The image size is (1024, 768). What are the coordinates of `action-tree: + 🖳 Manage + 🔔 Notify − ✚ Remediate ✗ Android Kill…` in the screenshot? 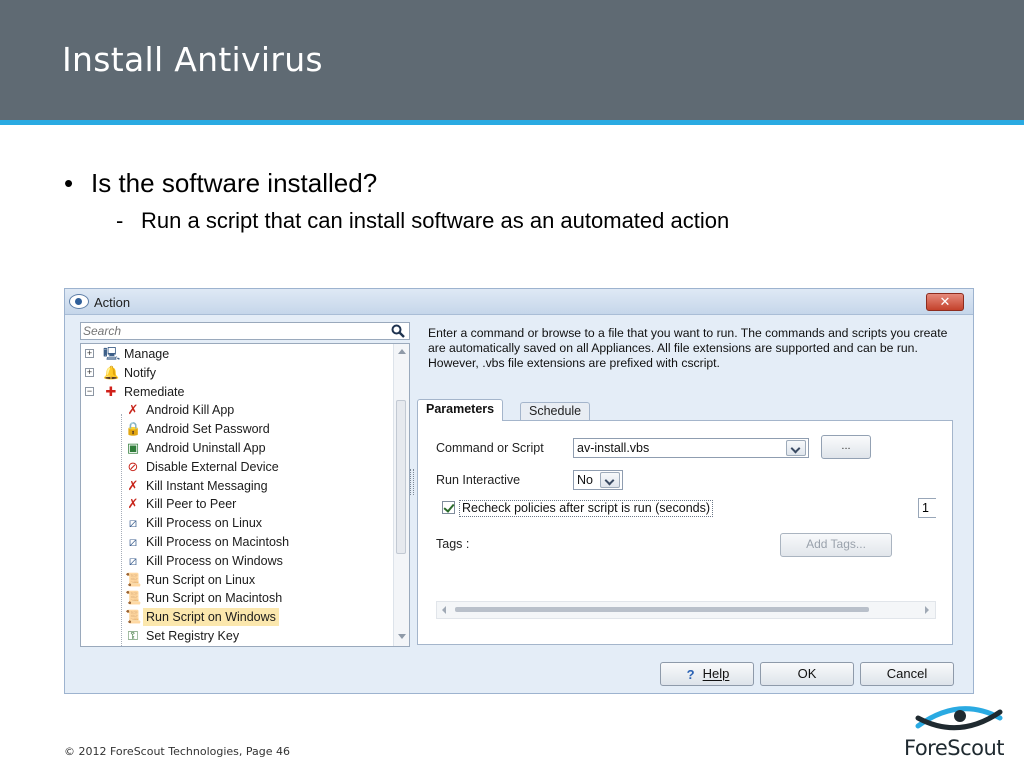 It's located at (245, 495).